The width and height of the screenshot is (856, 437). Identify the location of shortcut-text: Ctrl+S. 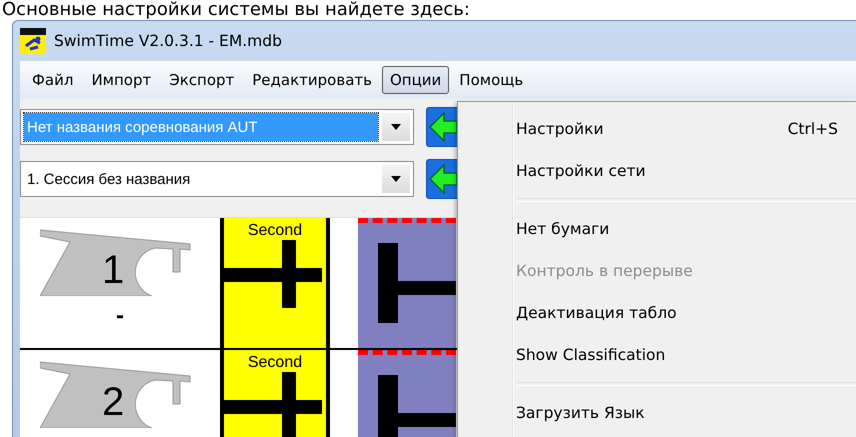
(813, 129).